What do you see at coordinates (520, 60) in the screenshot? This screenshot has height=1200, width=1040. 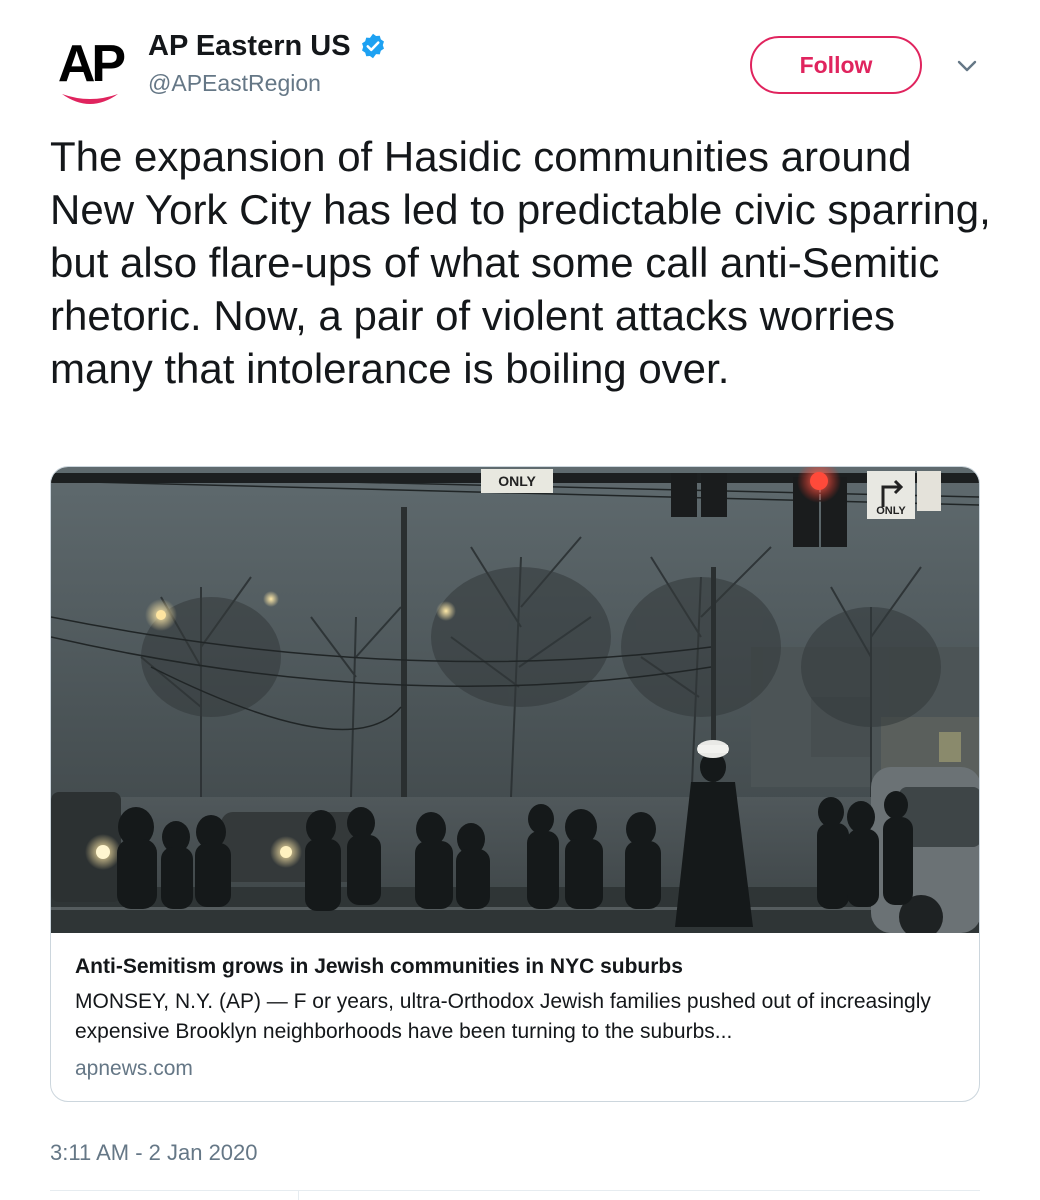 I see `tweet-header: AP AP Eastern US @APEastRegion Follow` at bounding box center [520, 60].